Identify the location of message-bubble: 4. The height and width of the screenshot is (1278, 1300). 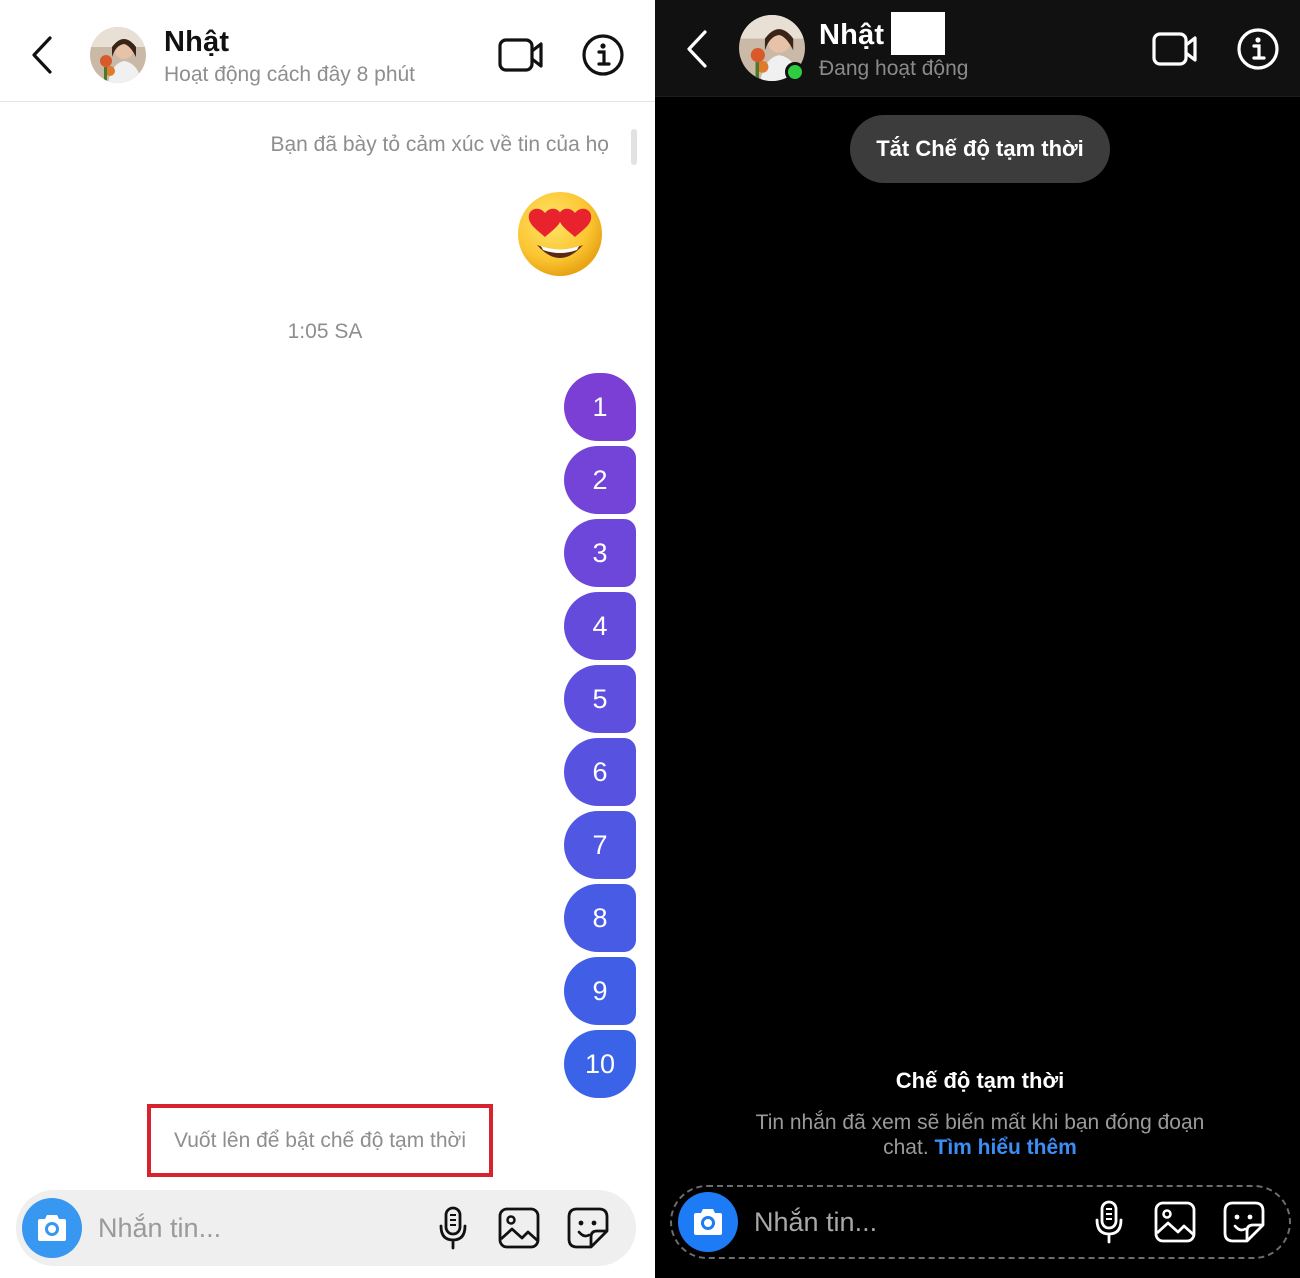
(600, 626).